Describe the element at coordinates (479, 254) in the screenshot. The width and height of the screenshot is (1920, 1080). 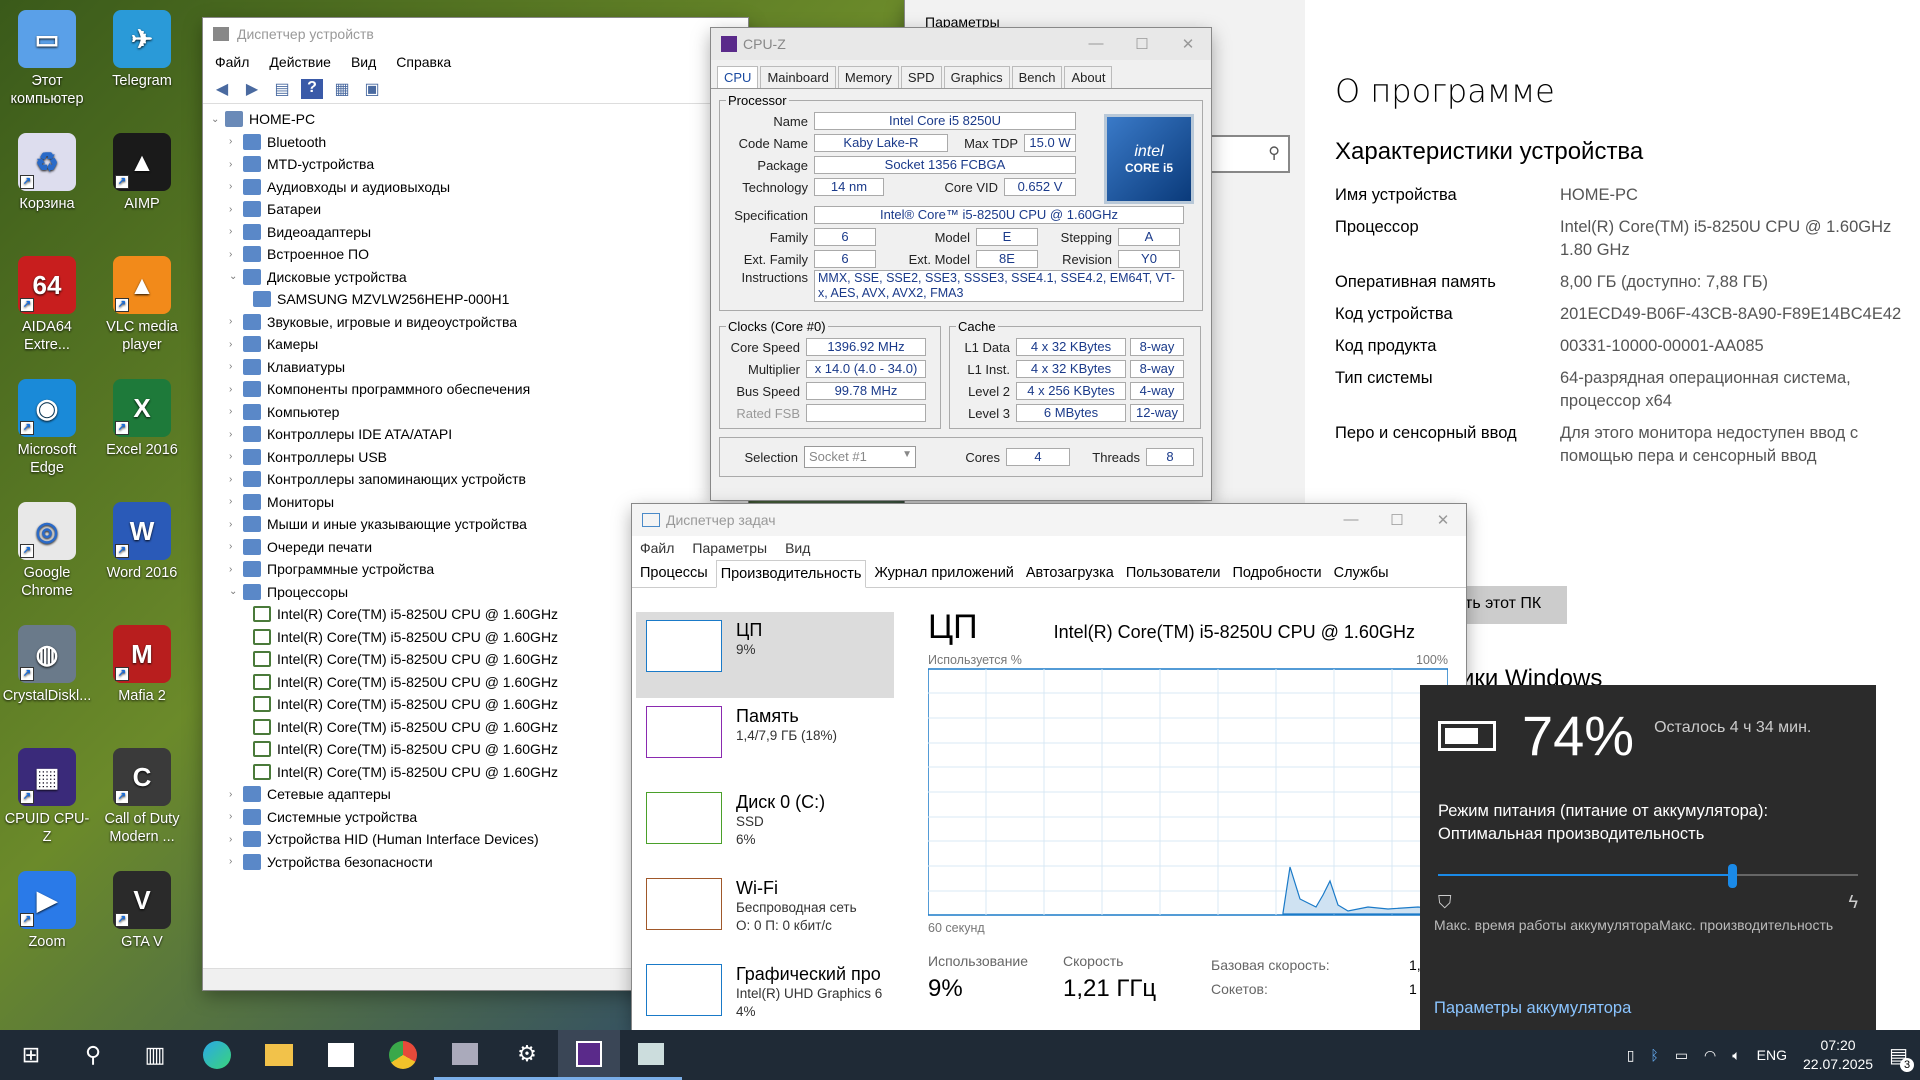
I see `tree-category: › Встроенное ПО` at that location.